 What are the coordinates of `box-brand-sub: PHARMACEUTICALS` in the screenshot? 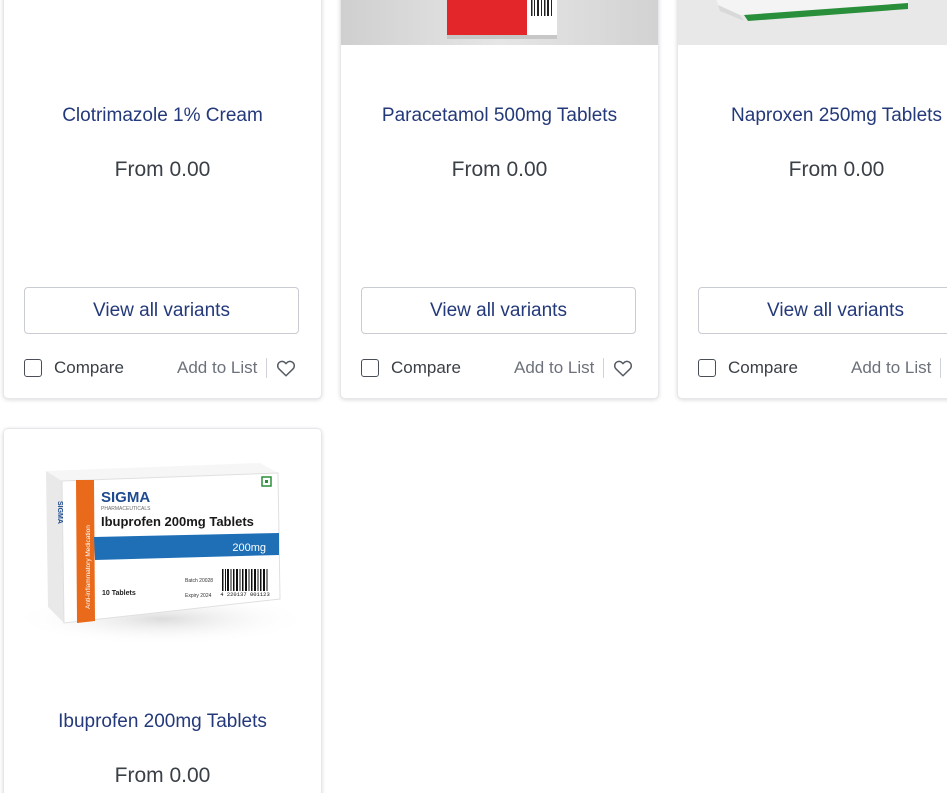 It's located at (126, 509).